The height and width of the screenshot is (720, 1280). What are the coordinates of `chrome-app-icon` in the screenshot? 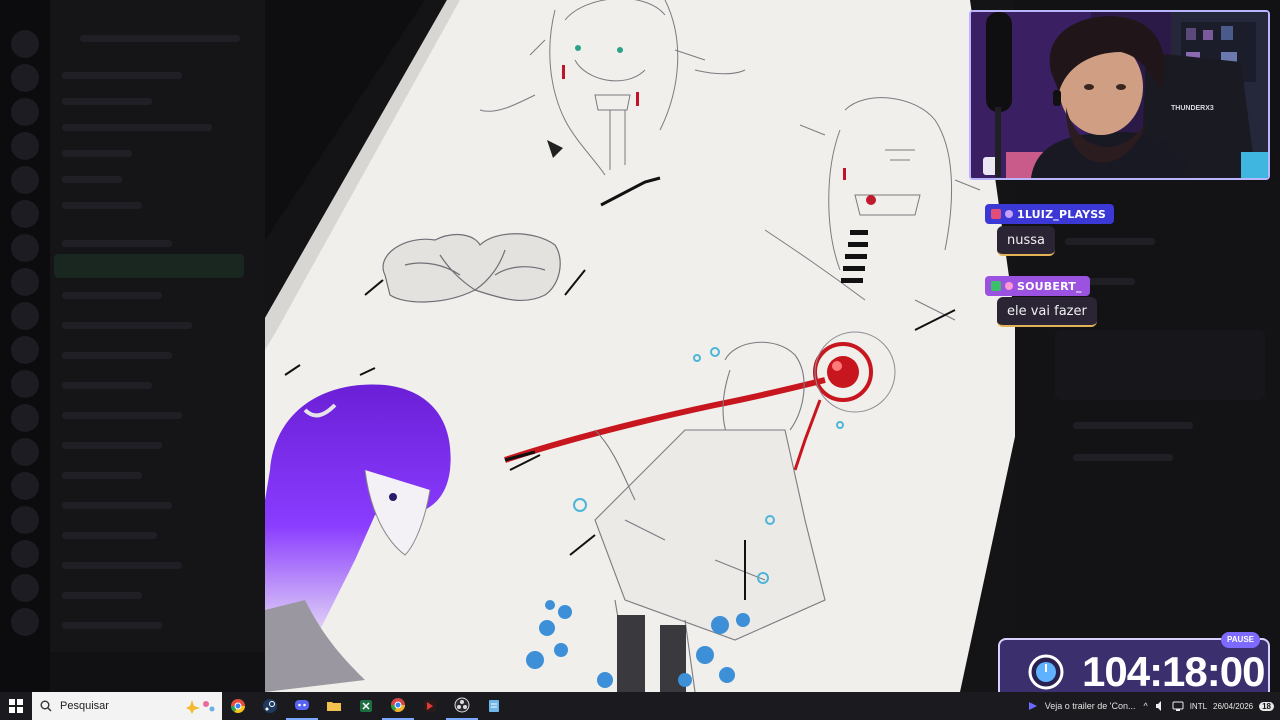 It's located at (238, 706).